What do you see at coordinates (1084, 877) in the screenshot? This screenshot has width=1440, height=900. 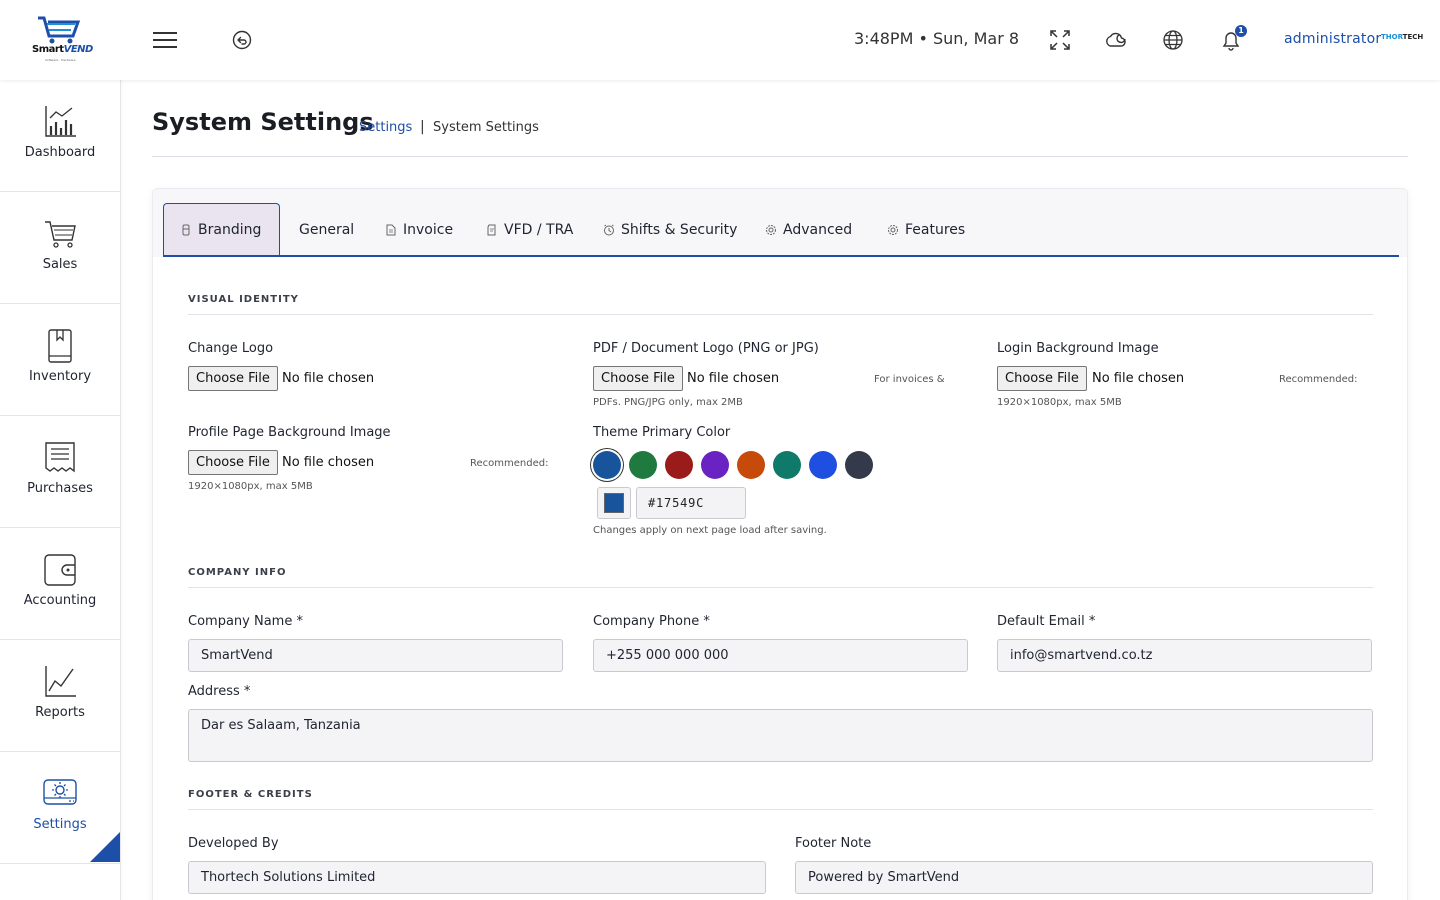 I see `footer-note-input: Powered by SmartVend` at bounding box center [1084, 877].